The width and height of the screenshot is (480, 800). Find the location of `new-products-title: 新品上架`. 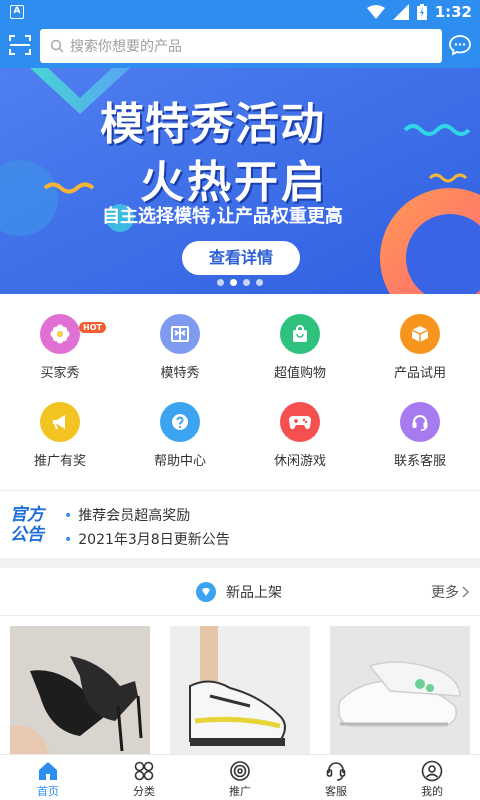

new-products-title: 新品上架 is located at coordinates (239, 592).